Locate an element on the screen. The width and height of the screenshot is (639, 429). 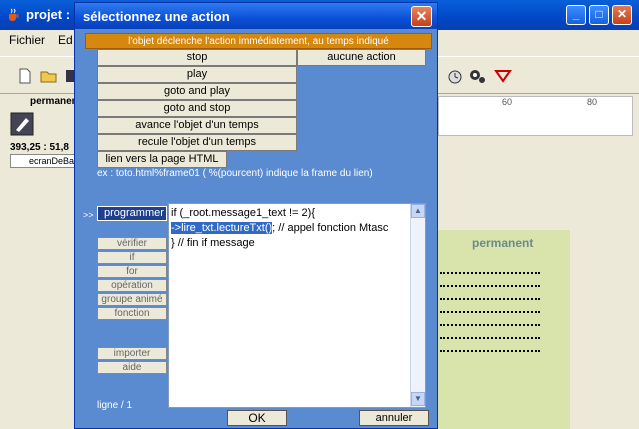
screen-tab: ecranDeBa is located at coordinates (45, 161).